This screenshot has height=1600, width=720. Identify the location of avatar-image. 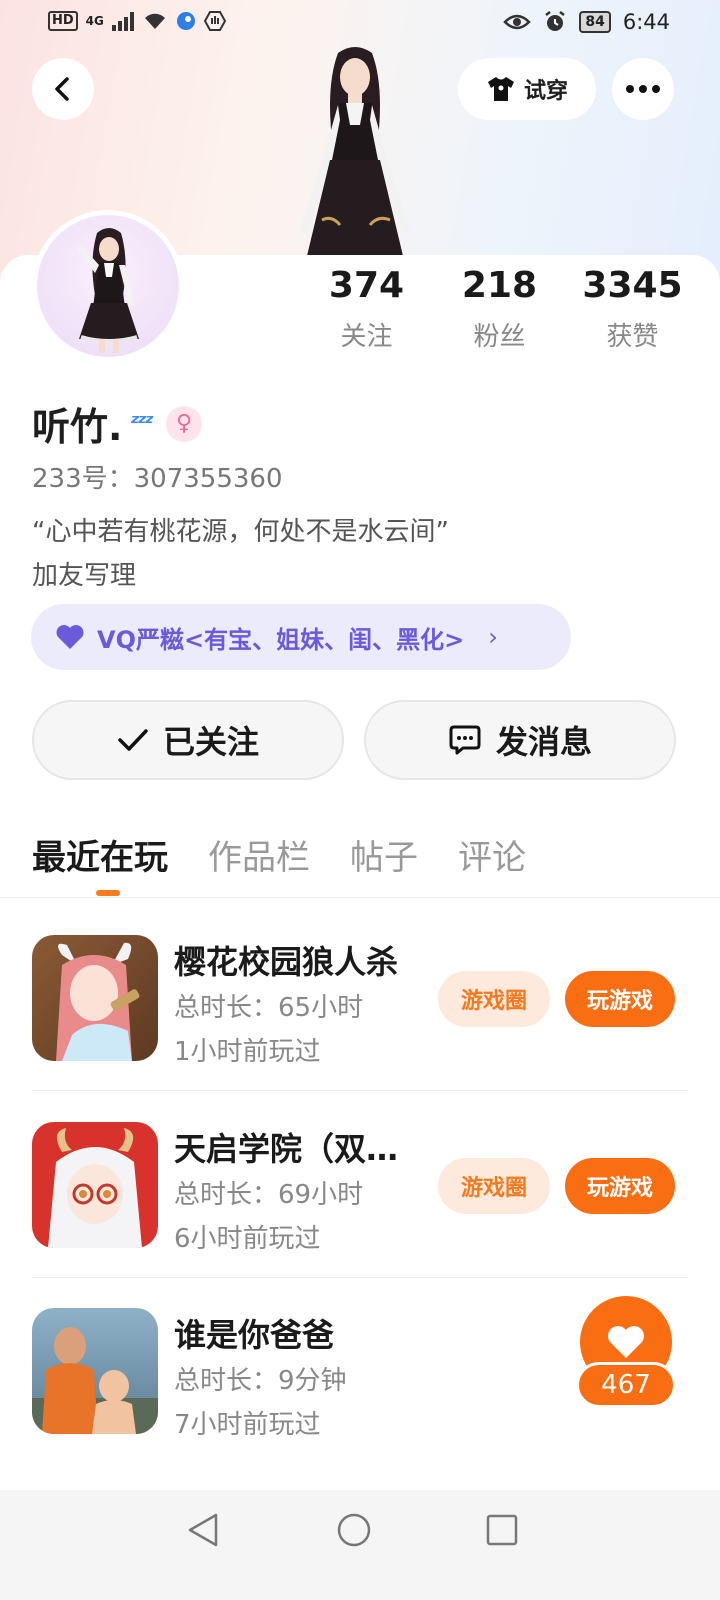
(108, 290).